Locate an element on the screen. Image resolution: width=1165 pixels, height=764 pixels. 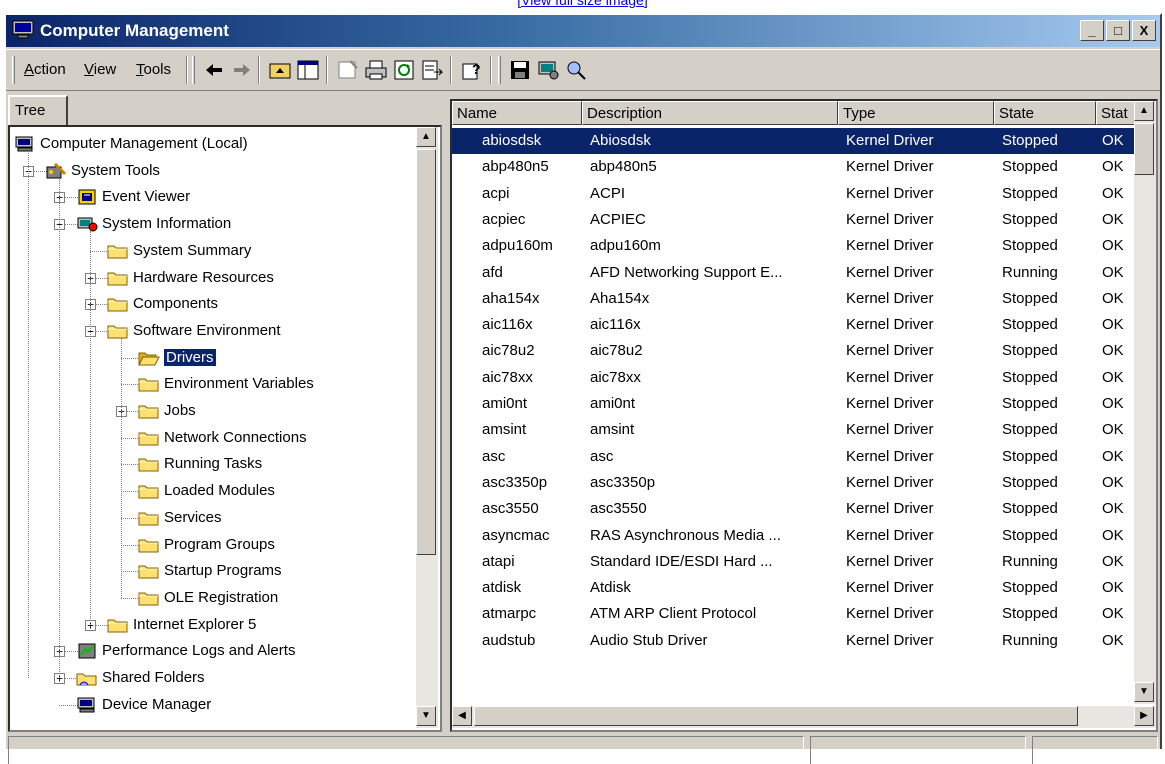
view-full-size-link: [View full size image] is located at coordinates (582, 5).